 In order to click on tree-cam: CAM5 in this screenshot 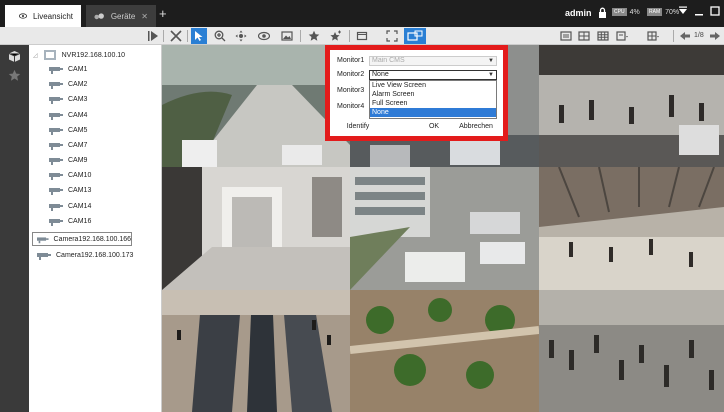, I will do `click(68, 130)`.